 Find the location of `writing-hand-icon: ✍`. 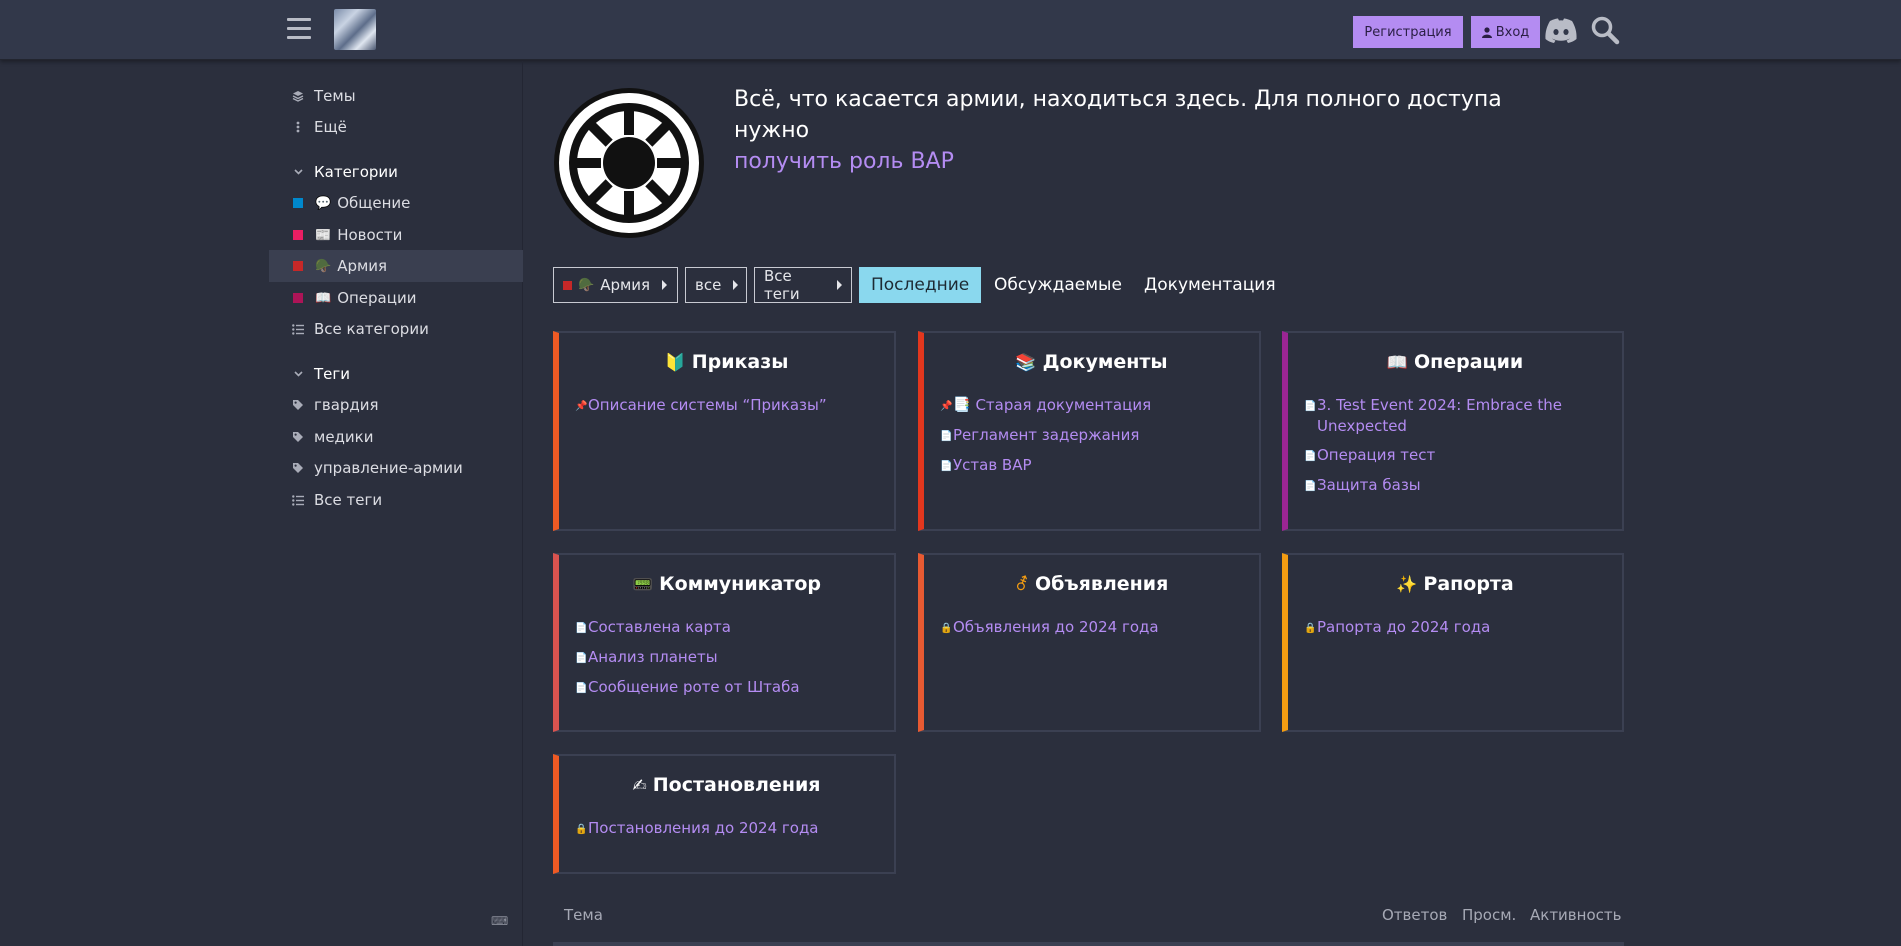

writing-hand-icon: ✍ is located at coordinates (639, 786).